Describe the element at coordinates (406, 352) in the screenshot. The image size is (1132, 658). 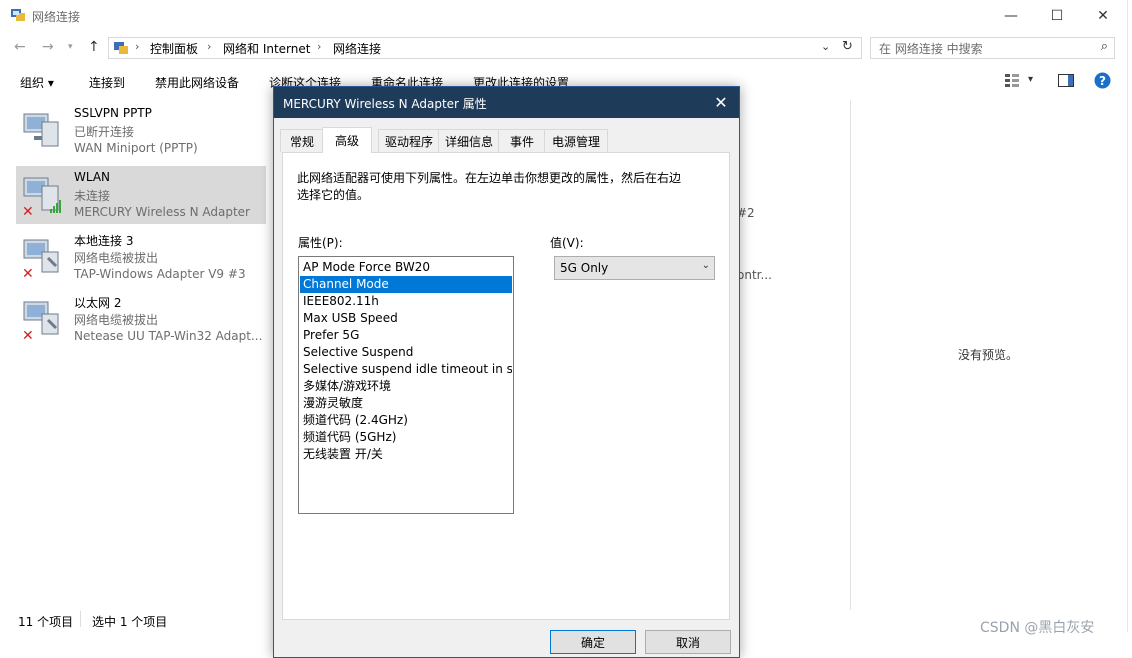
I see `property-option: Selective Suspend` at that location.